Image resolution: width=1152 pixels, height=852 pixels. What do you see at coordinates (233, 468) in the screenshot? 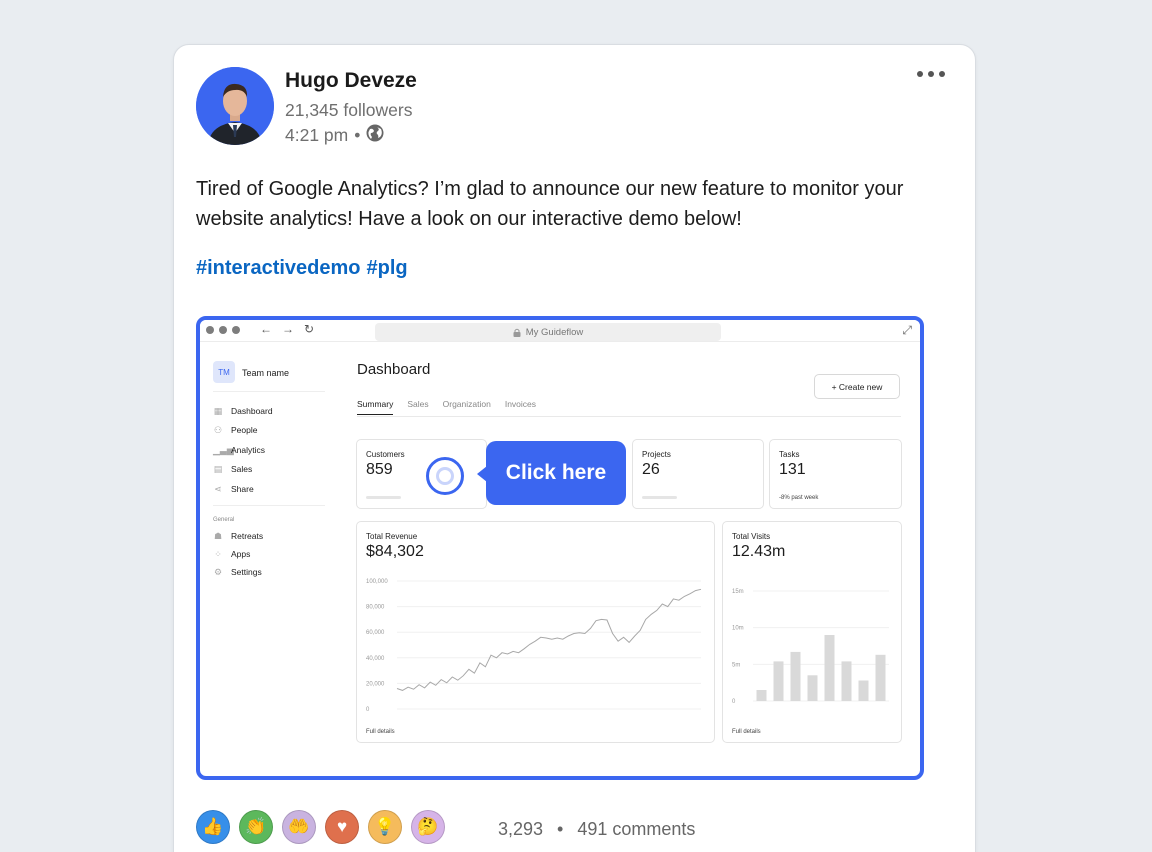
I see `sidebar-item-sales: ▤ Sales` at bounding box center [233, 468].